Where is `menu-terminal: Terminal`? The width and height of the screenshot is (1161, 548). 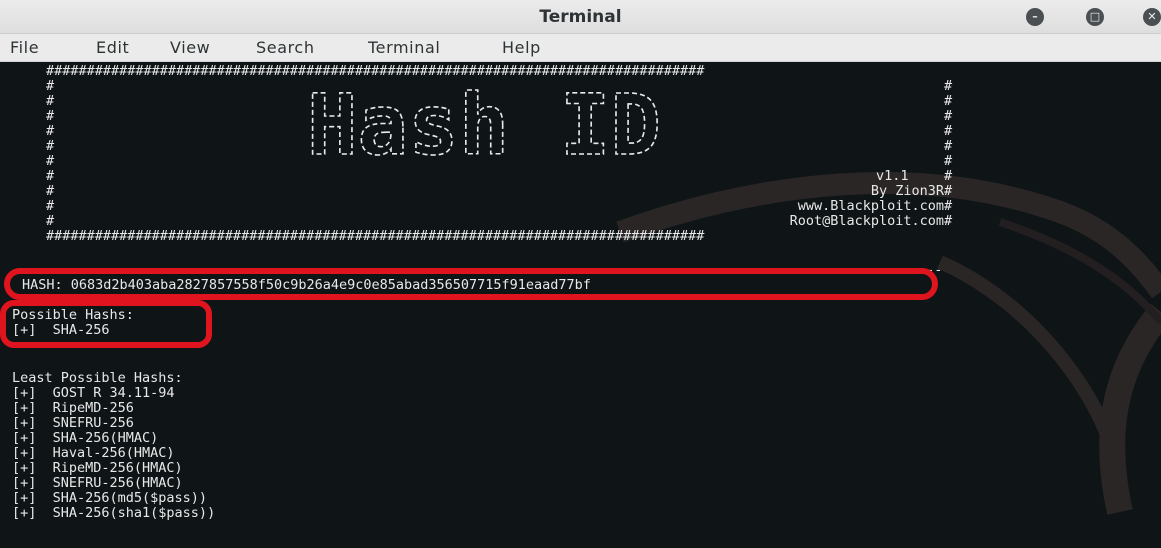
menu-terminal: Terminal is located at coordinates (404, 47).